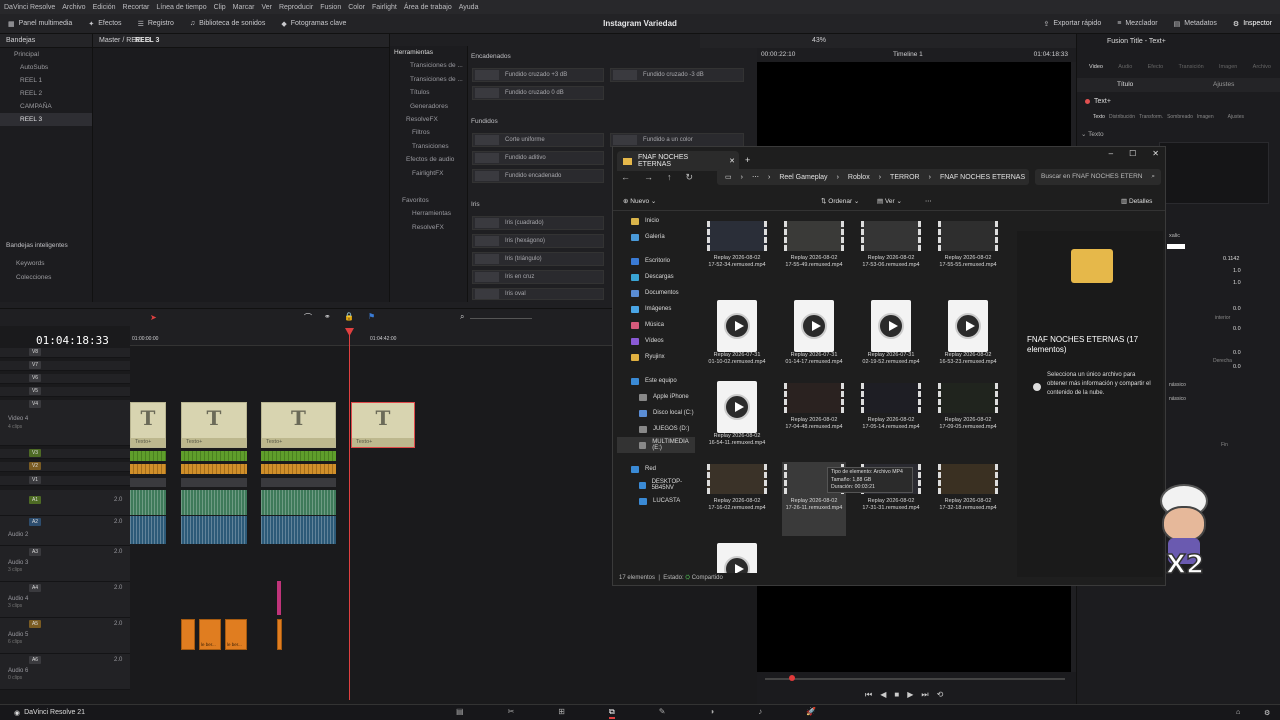 Image resolution: width=1280 pixels, height=720 pixels. What do you see at coordinates (1136, 201) in the screenshot?
I see `details-button: ▥ Detalles` at bounding box center [1136, 201].